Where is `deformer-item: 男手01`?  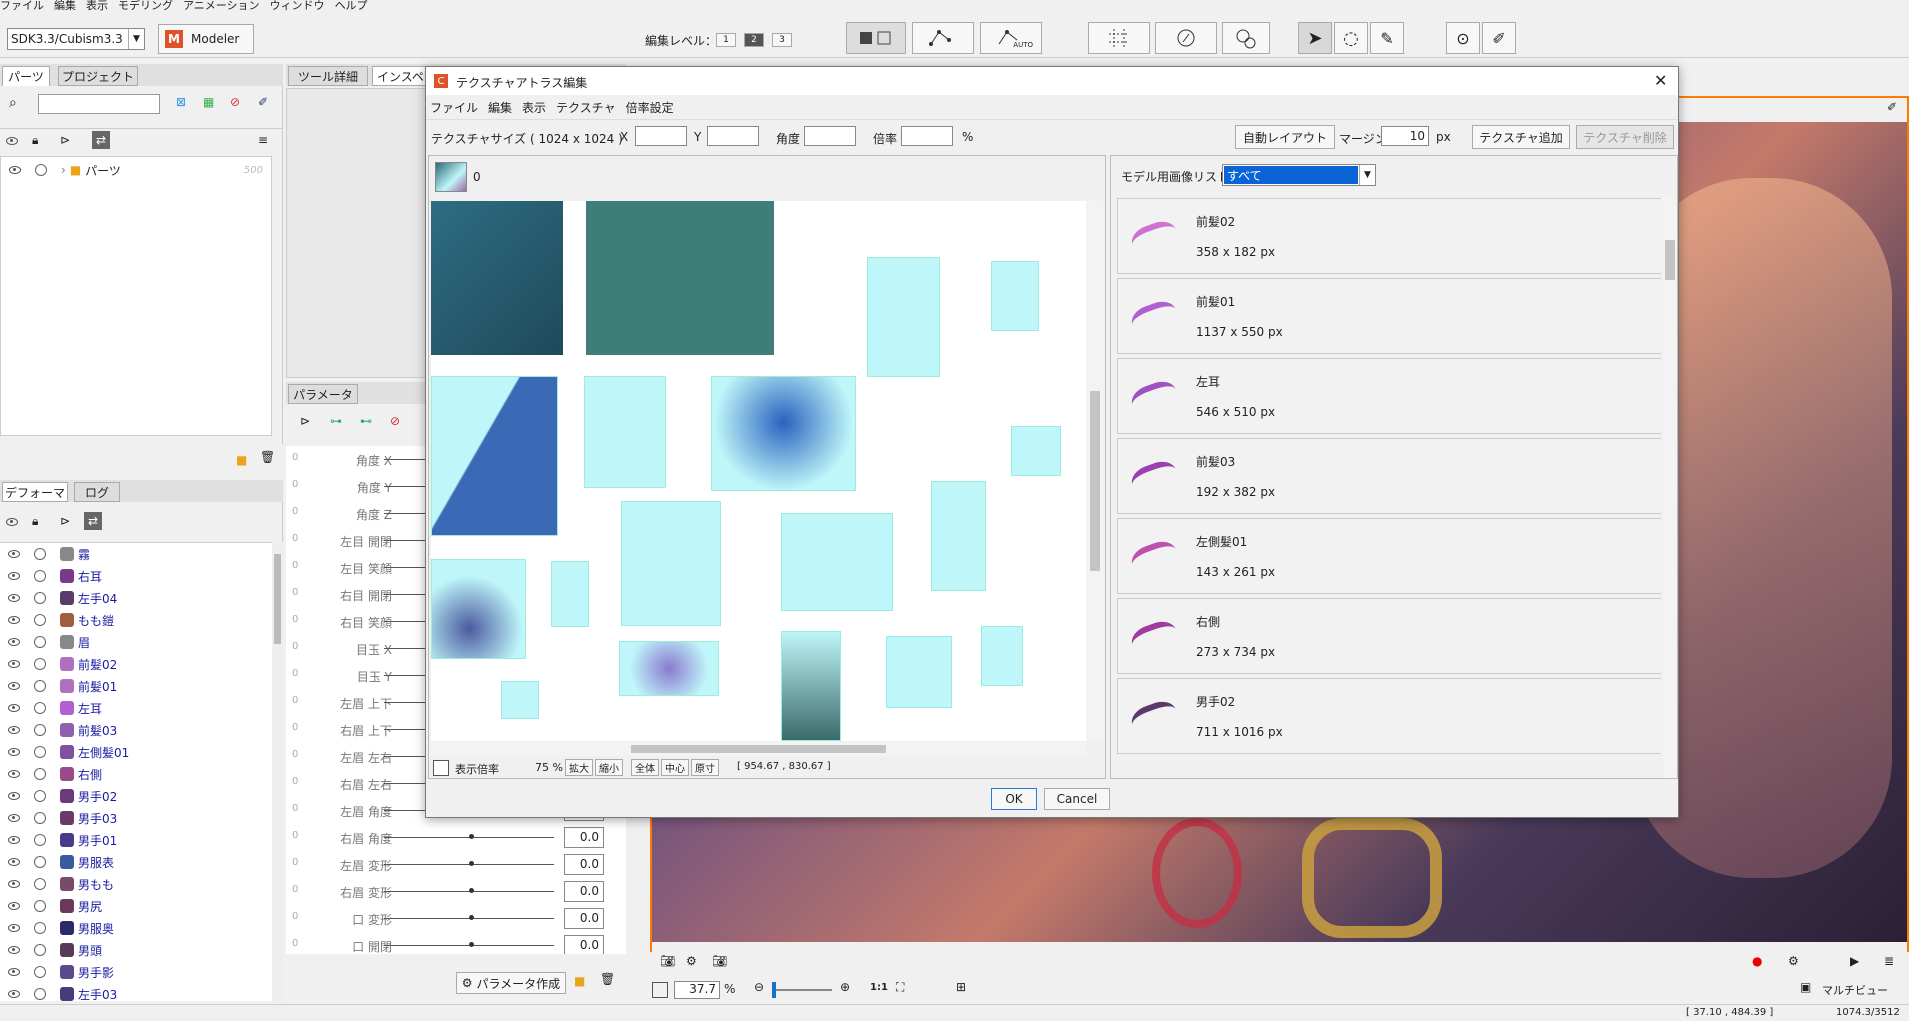
deformer-item: 男手01 is located at coordinates (136, 840).